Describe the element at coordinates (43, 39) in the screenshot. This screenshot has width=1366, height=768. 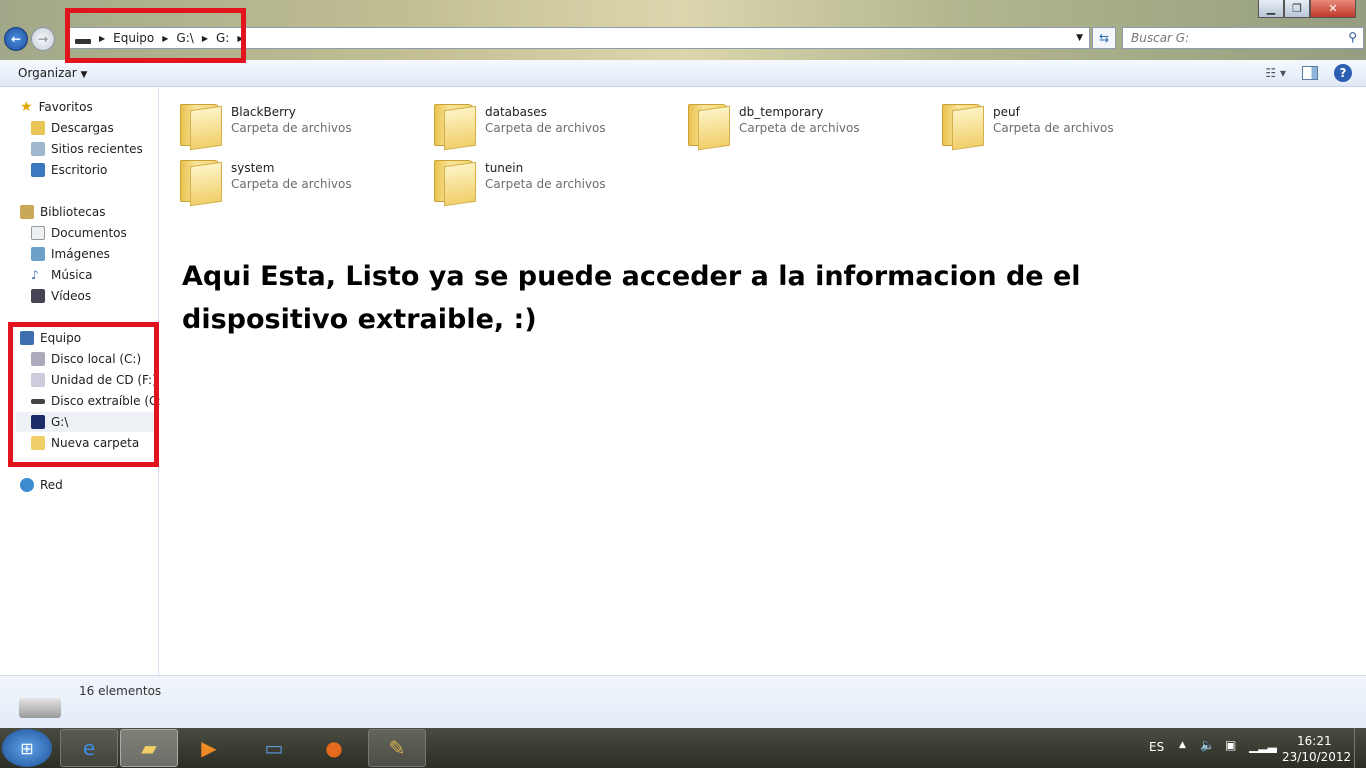
I see `forward-button: →` at that location.